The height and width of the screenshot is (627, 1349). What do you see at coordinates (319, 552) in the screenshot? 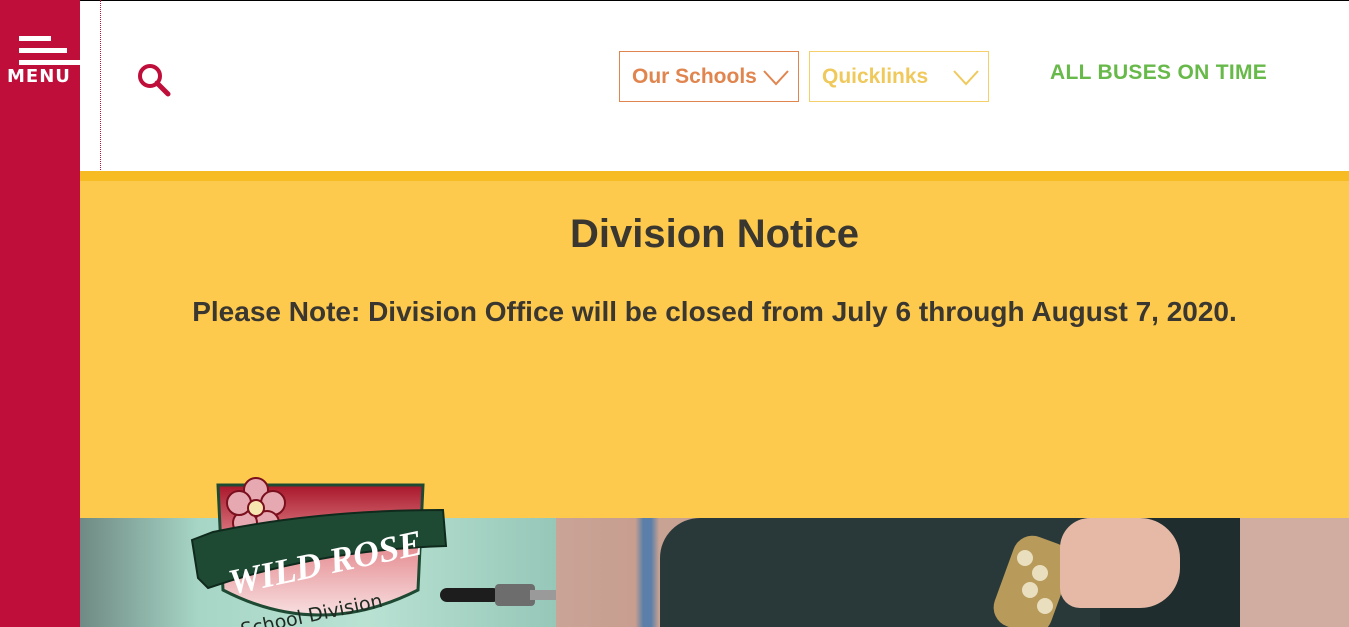
I see `logo-graphic: WILD ROSE School Division` at bounding box center [319, 552].